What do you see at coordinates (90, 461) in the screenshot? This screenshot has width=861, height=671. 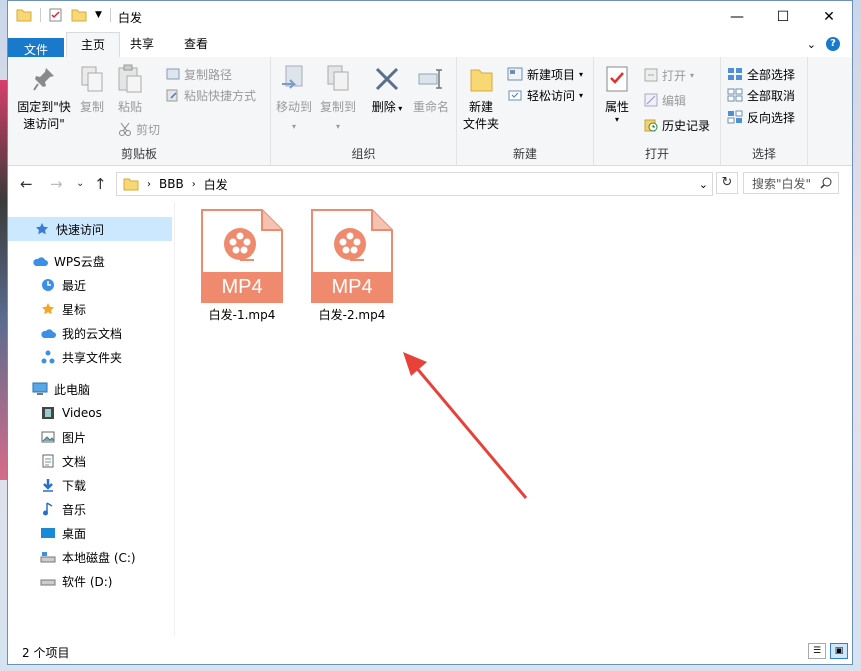 I see `sidebar-item-documents: 文档` at bounding box center [90, 461].